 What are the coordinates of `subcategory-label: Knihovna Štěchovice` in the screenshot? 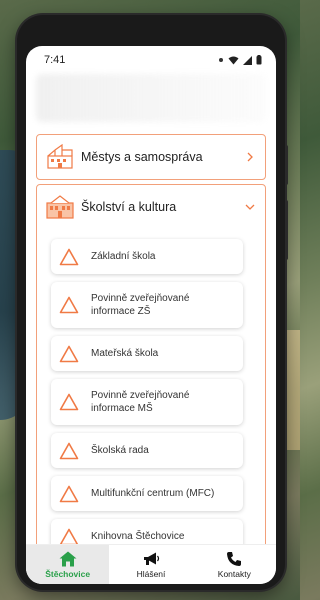 It's located at (138, 536).